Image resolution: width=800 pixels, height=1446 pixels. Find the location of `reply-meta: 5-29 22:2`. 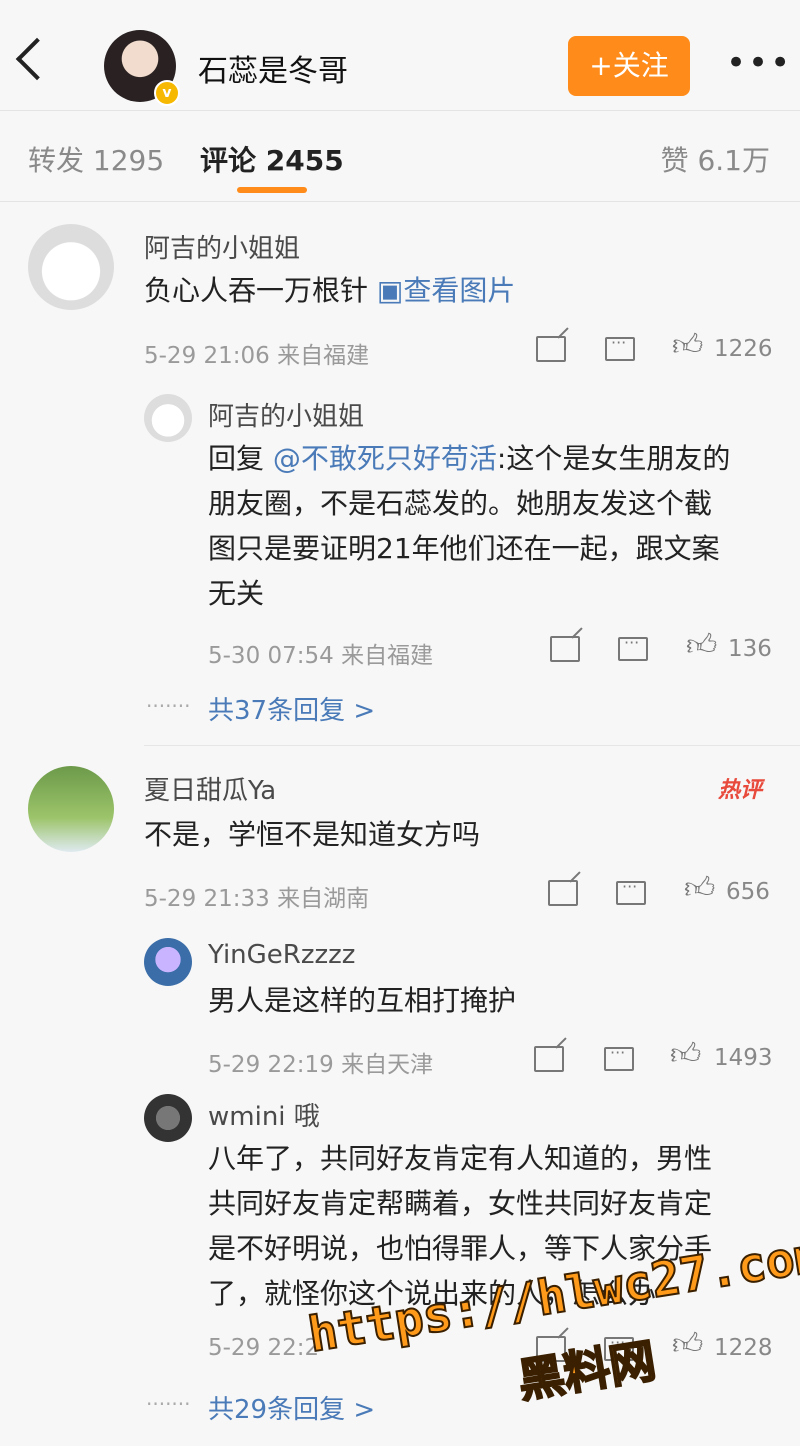

reply-meta: 5-29 22:2 is located at coordinates (264, 1348).